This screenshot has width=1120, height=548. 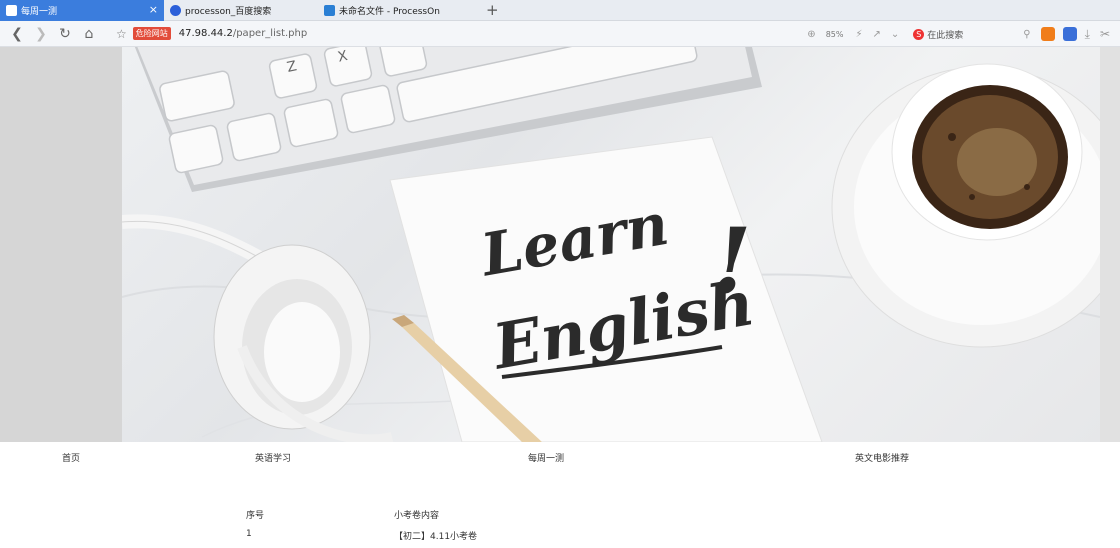 What do you see at coordinates (919, 34) in the screenshot?
I see `sogou-icon: S` at bounding box center [919, 34].